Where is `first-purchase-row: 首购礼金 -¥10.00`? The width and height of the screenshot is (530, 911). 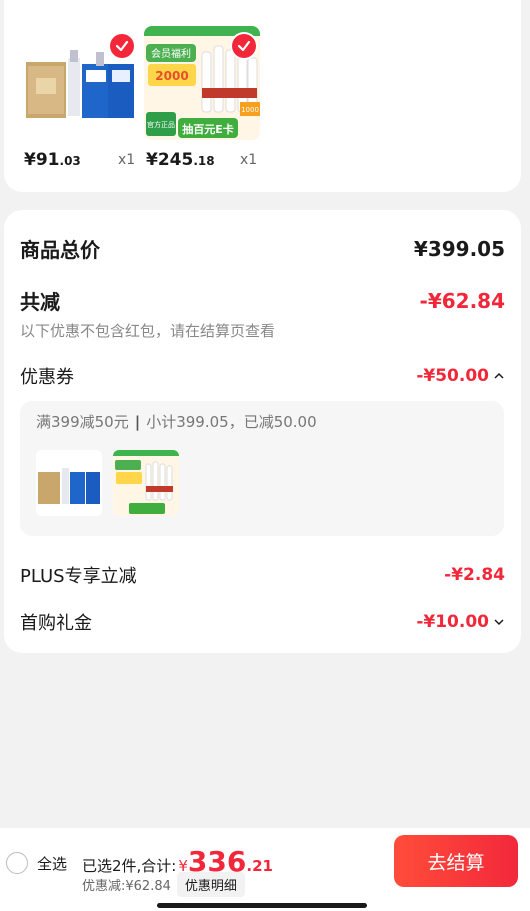
first-purchase-row: 首购礼金 -¥10.00 is located at coordinates (262, 622).